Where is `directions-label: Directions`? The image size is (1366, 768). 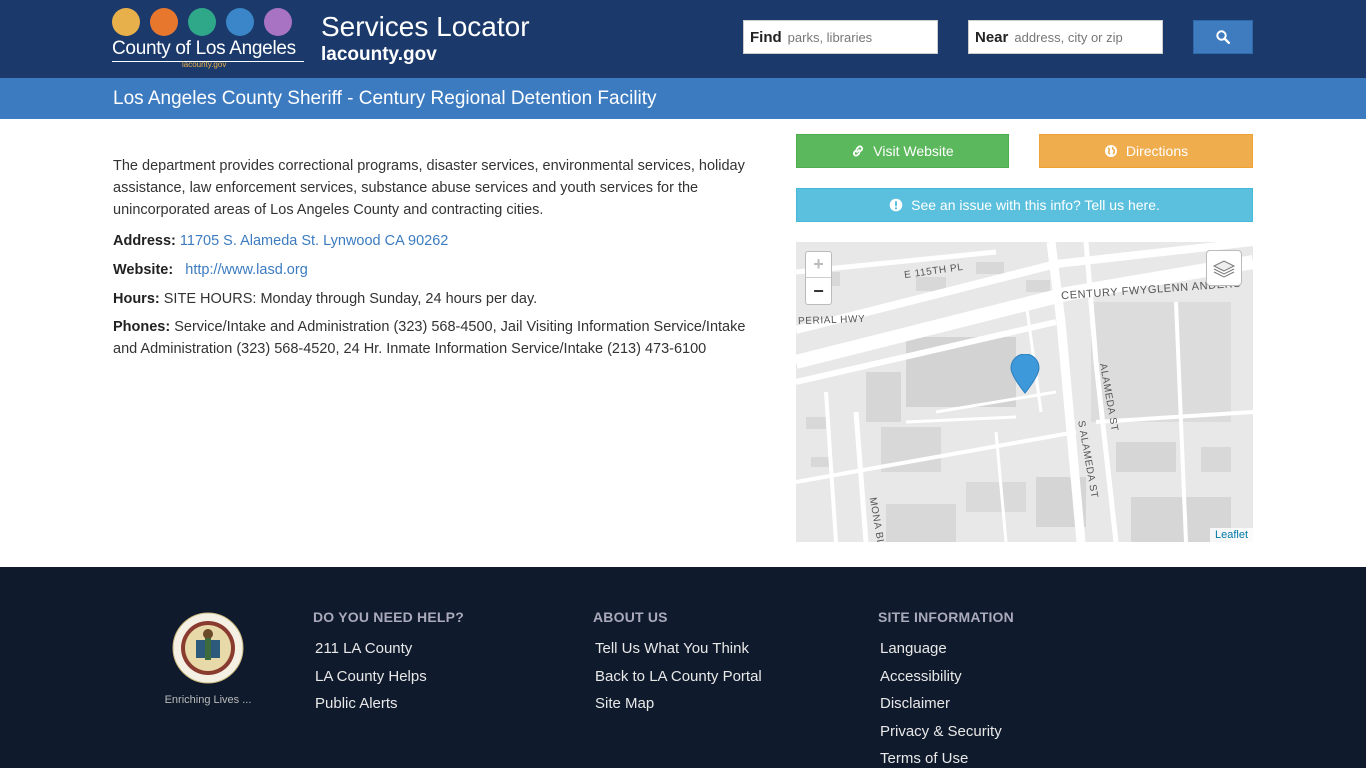
directions-label: Directions is located at coordinates (1157, 151).